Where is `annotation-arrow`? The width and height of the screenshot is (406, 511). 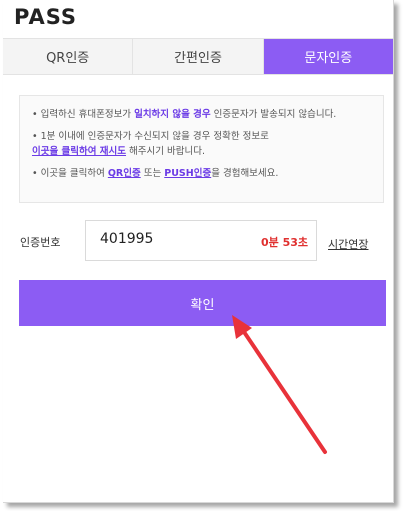 annotation-arrow is located at coordinates (279, 384).